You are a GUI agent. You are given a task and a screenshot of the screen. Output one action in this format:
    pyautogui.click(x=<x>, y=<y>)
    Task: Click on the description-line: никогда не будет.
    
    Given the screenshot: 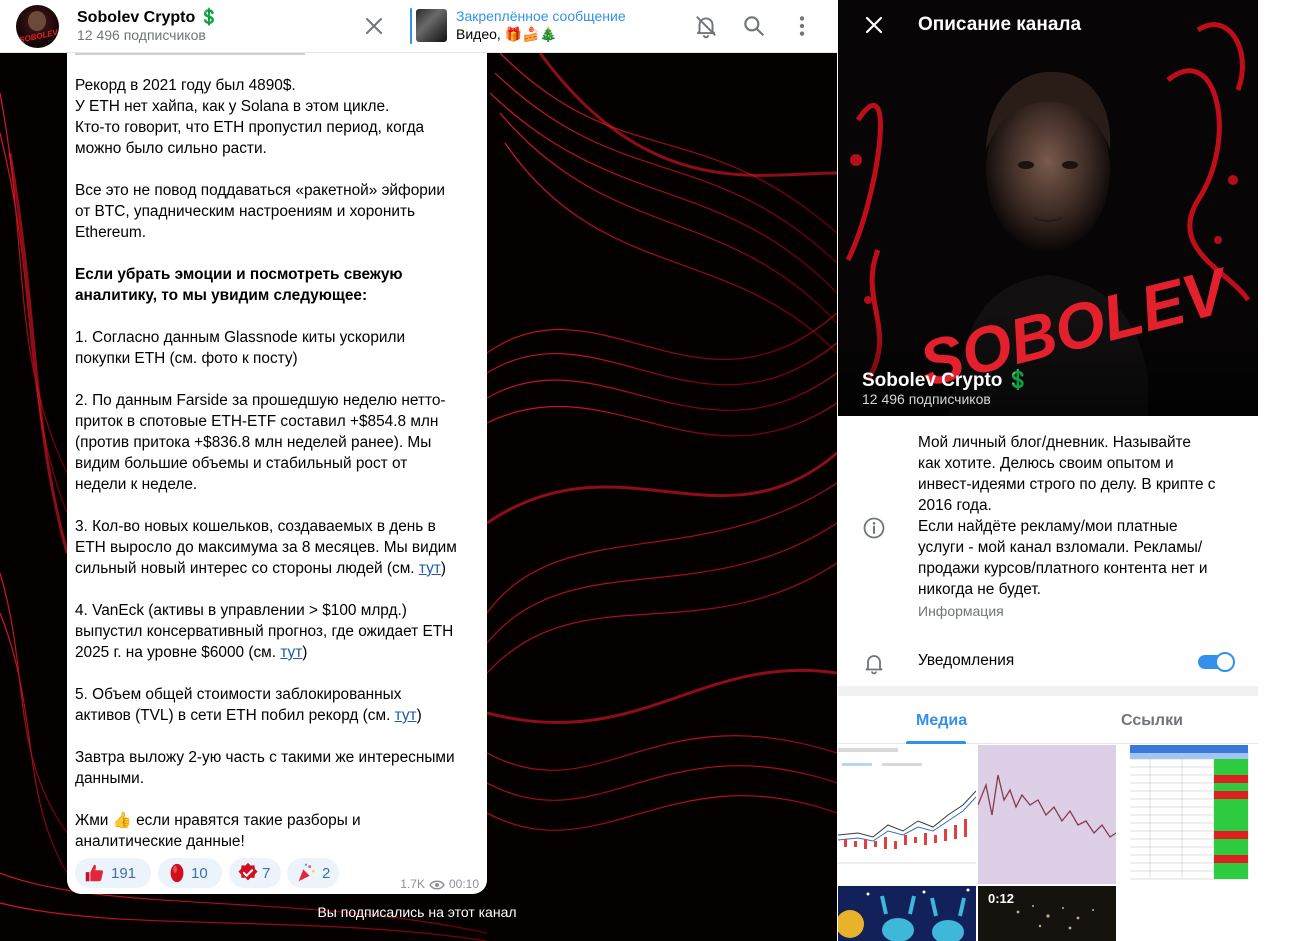 What is the action you would take?
    pyautogui.click(x=979, y=589)
    